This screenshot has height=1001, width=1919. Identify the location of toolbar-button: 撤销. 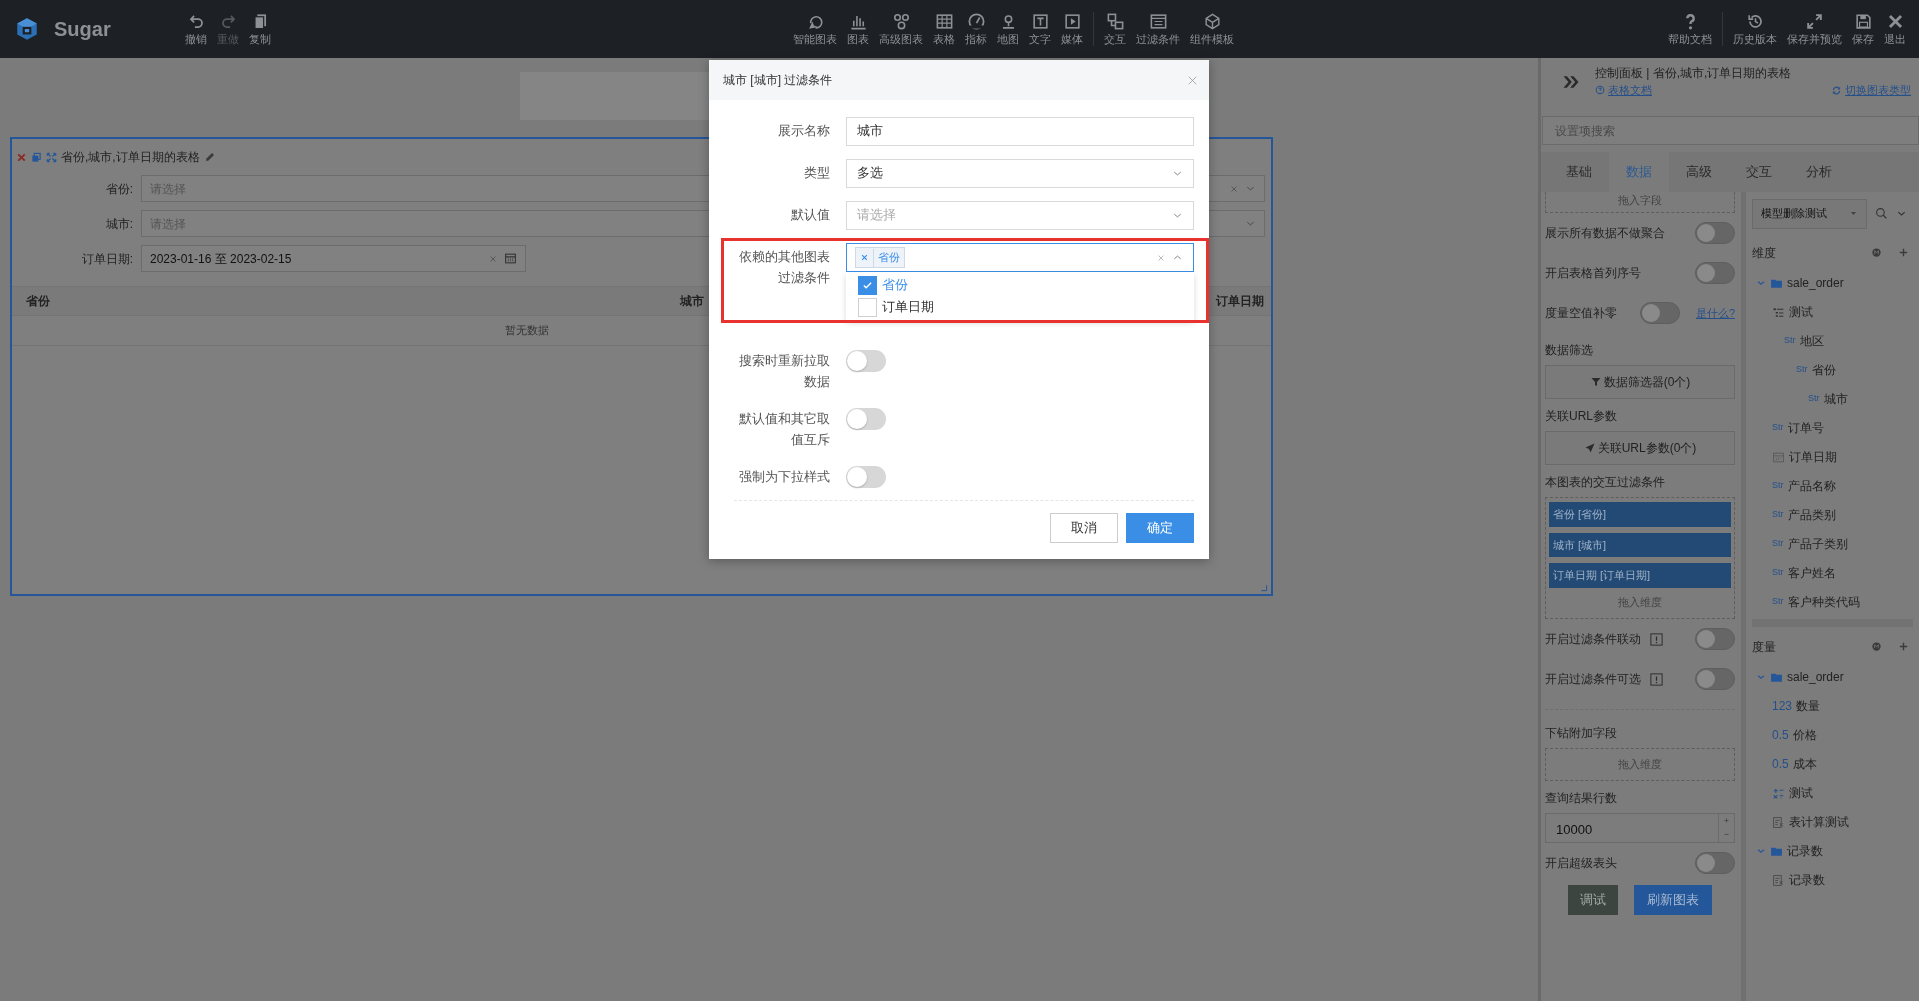
(196, 29).